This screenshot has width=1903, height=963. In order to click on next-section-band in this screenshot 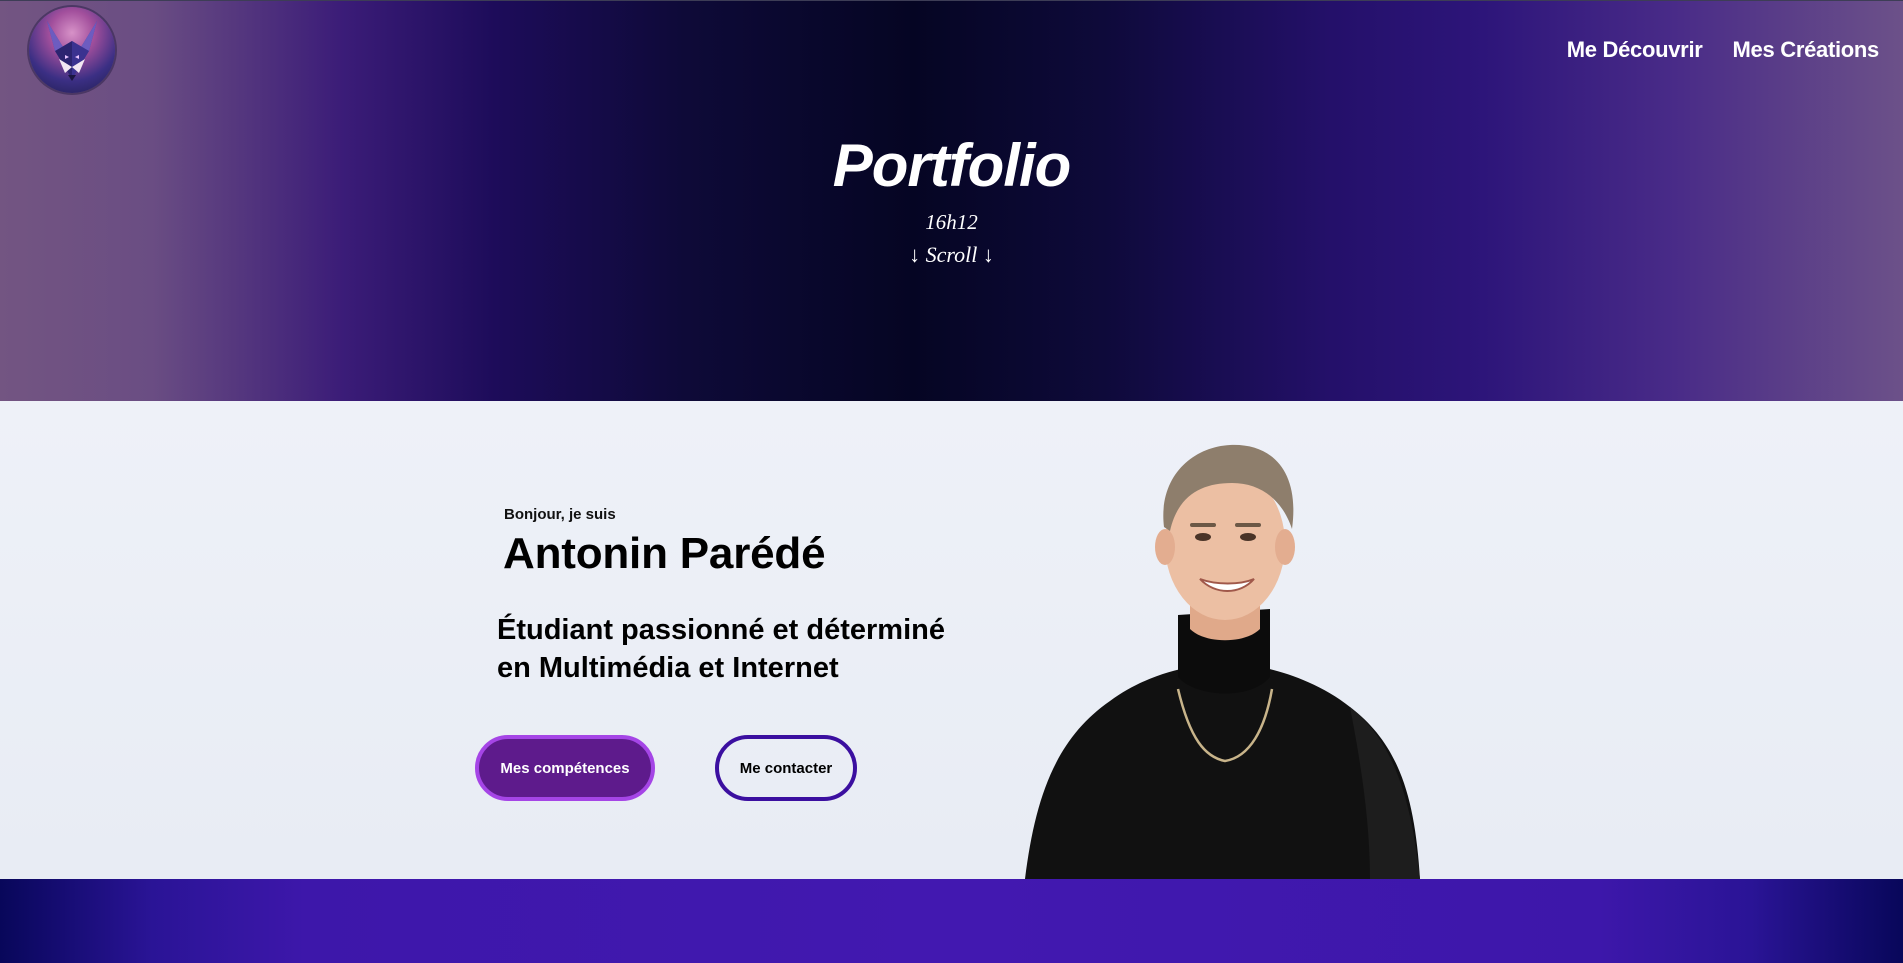, I will do `click(951, 921)`.